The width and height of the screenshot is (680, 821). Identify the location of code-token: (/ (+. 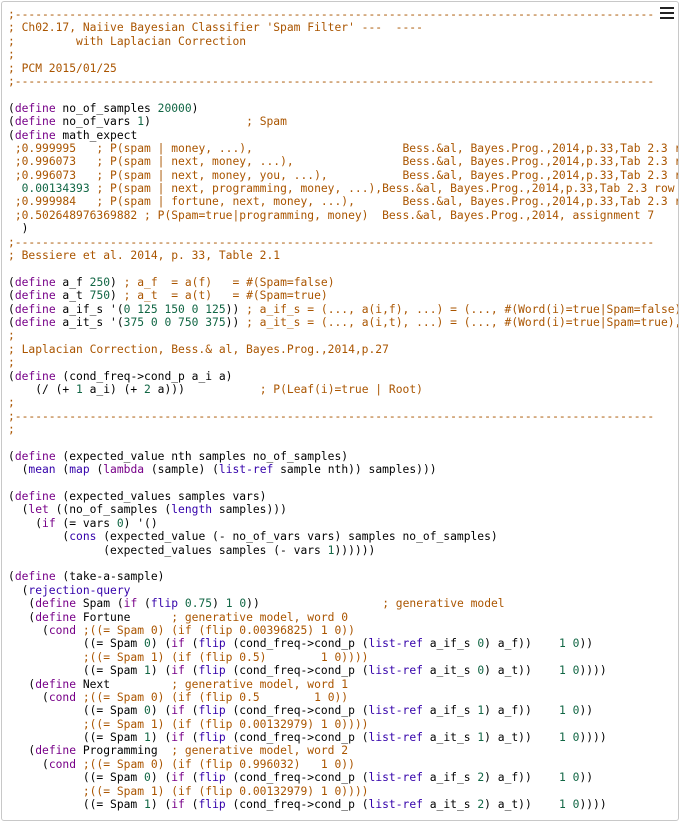
(42, 389).